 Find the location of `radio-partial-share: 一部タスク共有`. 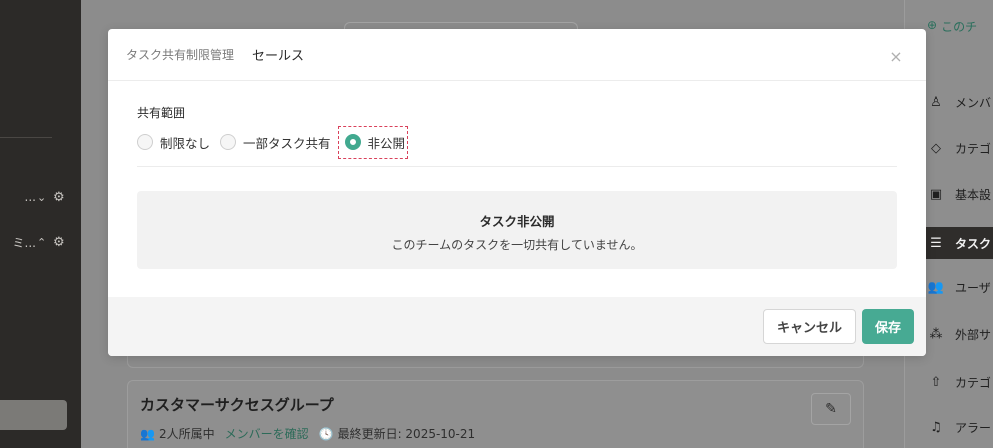

radio-partial-share: 一部タスク共有 is located at coordinates (275, 142).